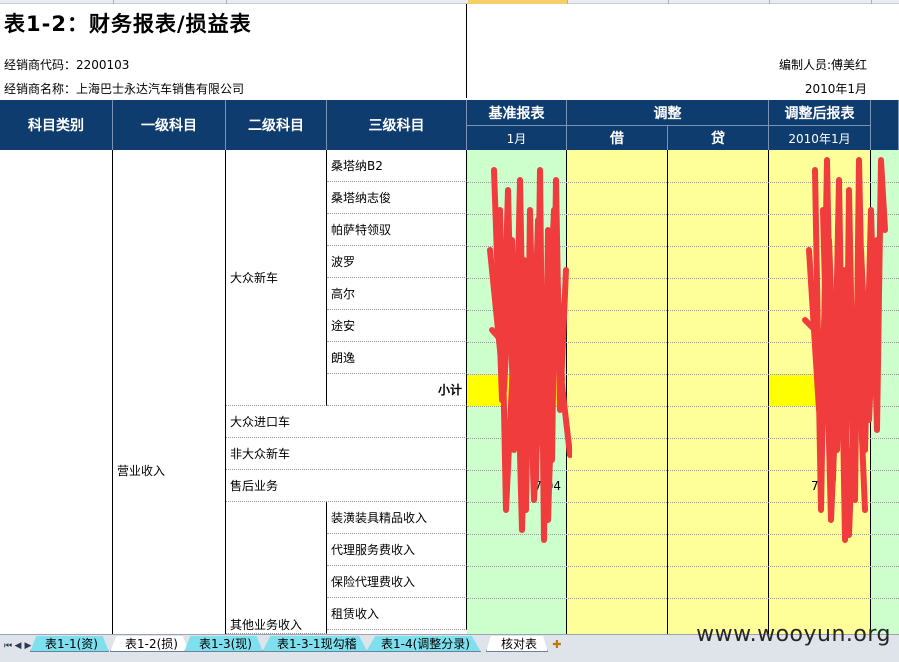  I want to click on watermark: www.wooyun.org, so click(793, 634).